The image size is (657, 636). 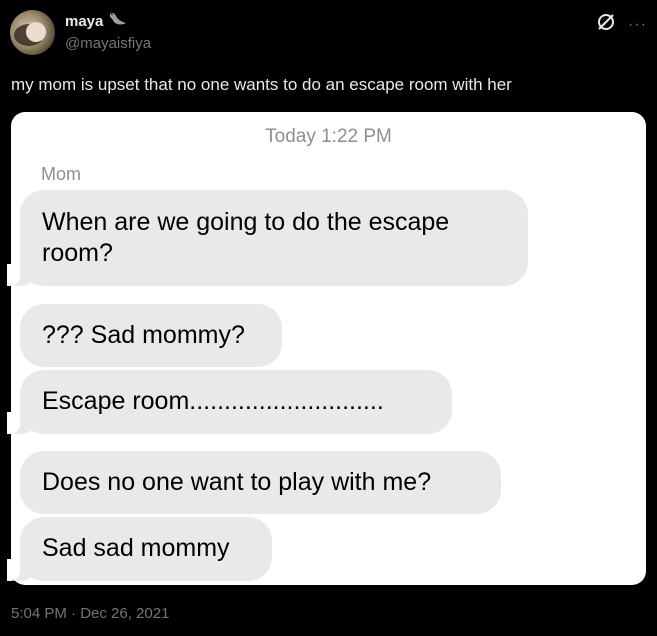 What do you see at coordinates (90, 613) in the screenshot?
I see `tweet-timestamp: 5:04 PM · Dec 26, 2021` at bounding box center [90, 613].